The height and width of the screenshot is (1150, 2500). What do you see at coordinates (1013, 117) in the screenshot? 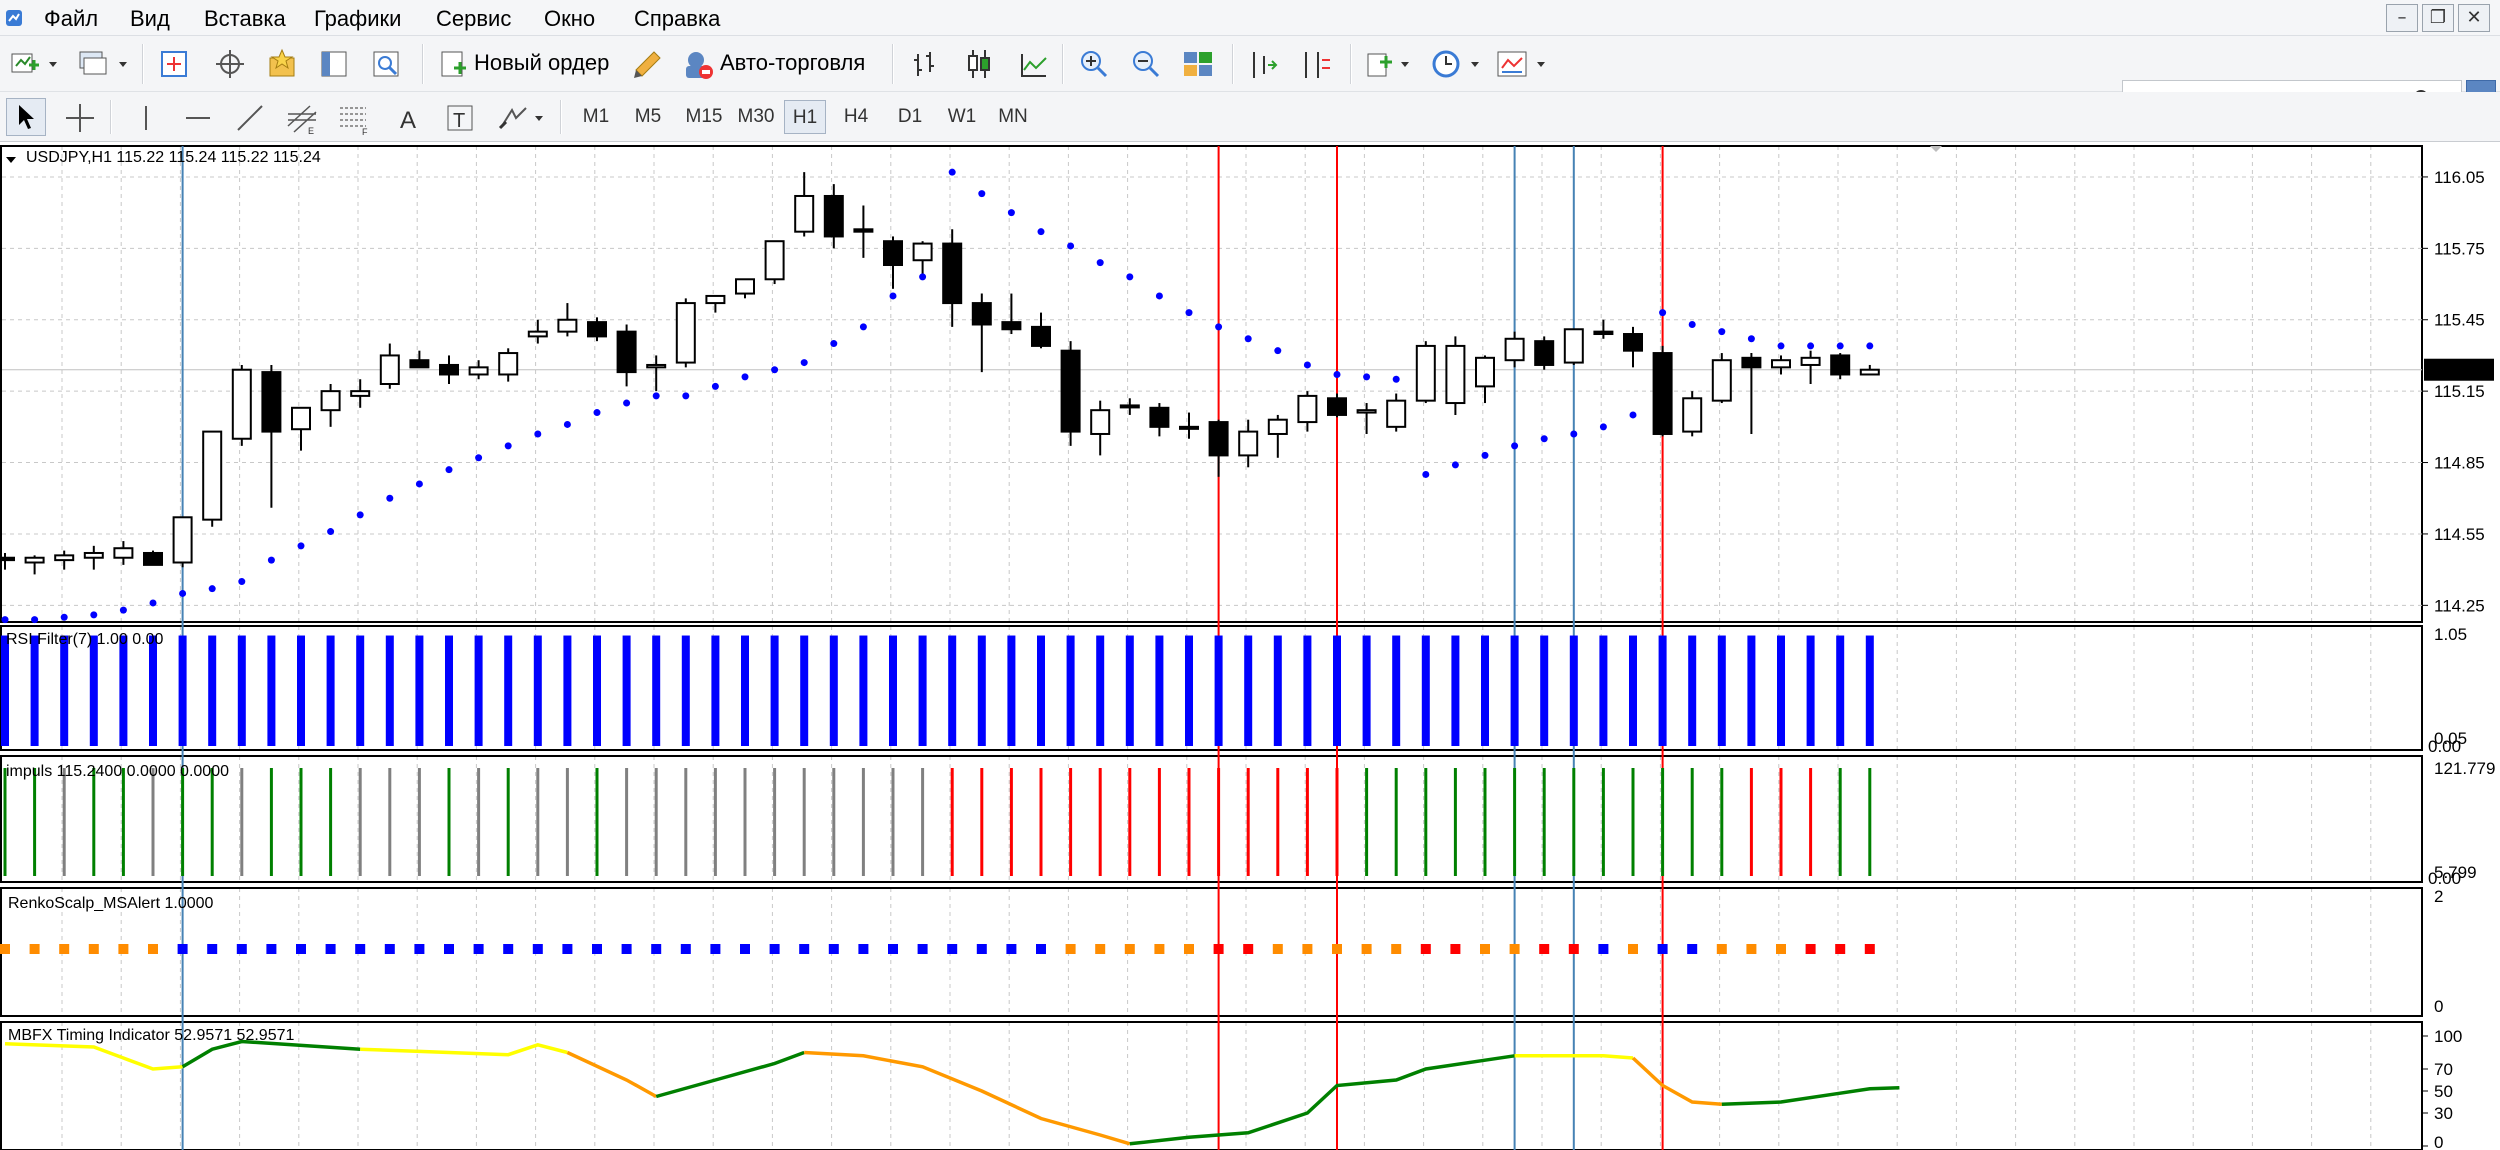
I see `timeframe-mn: MN` at bounding box center [1013, 117].